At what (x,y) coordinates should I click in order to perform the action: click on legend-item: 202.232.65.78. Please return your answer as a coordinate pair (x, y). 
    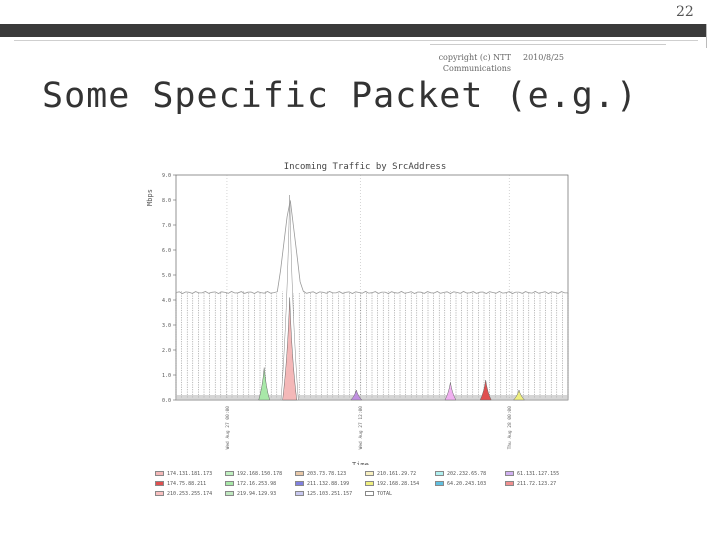
    Looking at the image, I should click on (460, 474).